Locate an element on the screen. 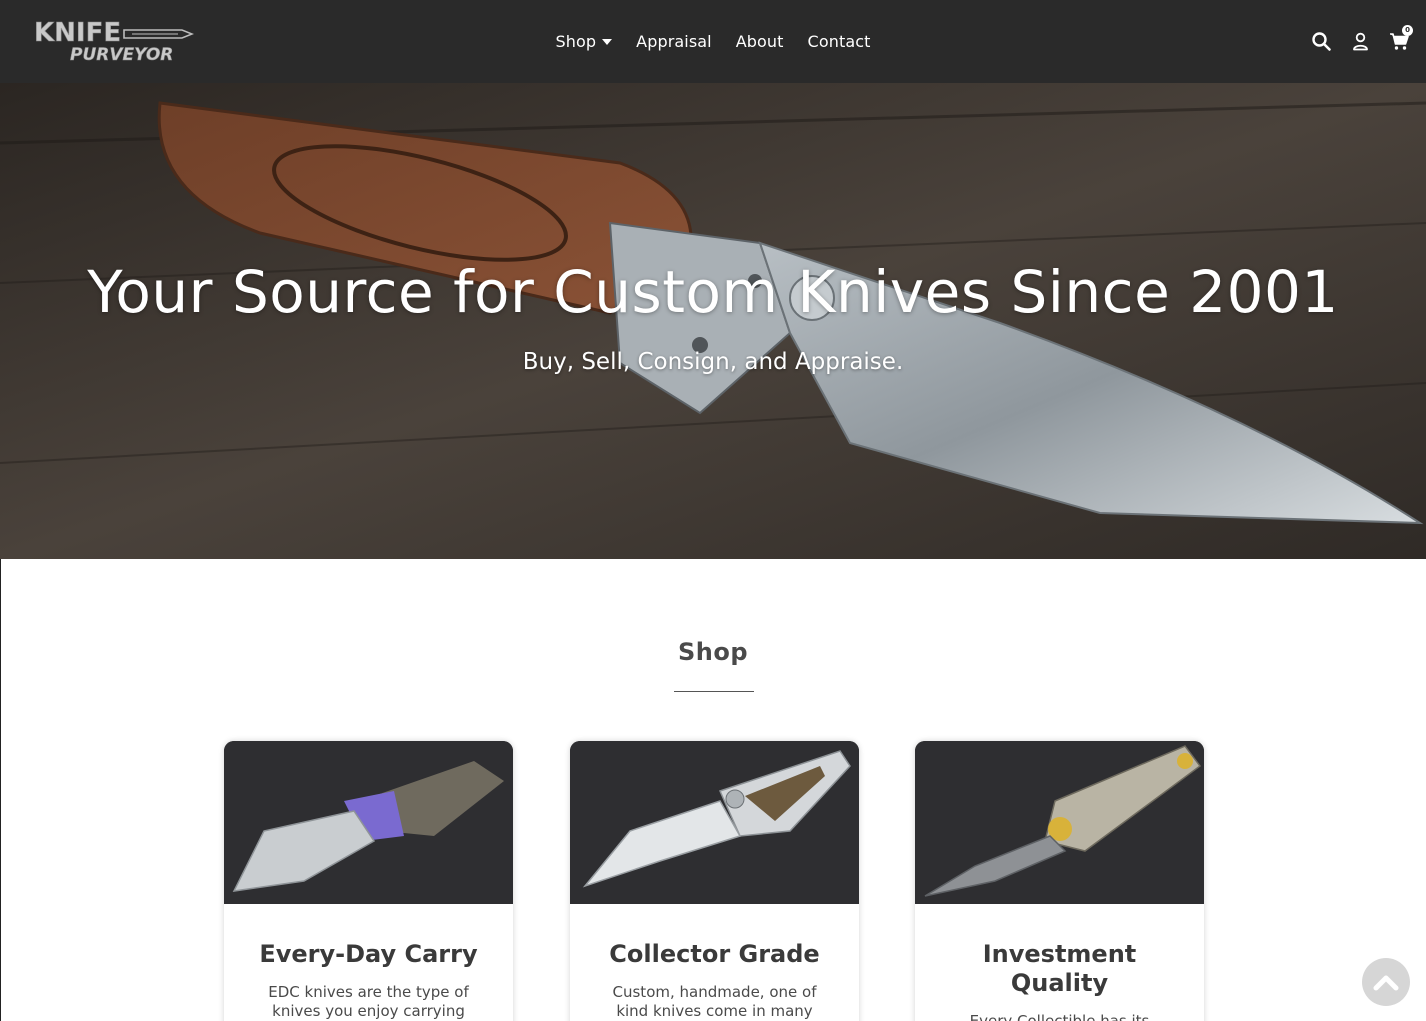 Image resolution: width=1426 pixels, height=1021 pixels. card-title: Investment Quality is located at coordinates (1059, 968).